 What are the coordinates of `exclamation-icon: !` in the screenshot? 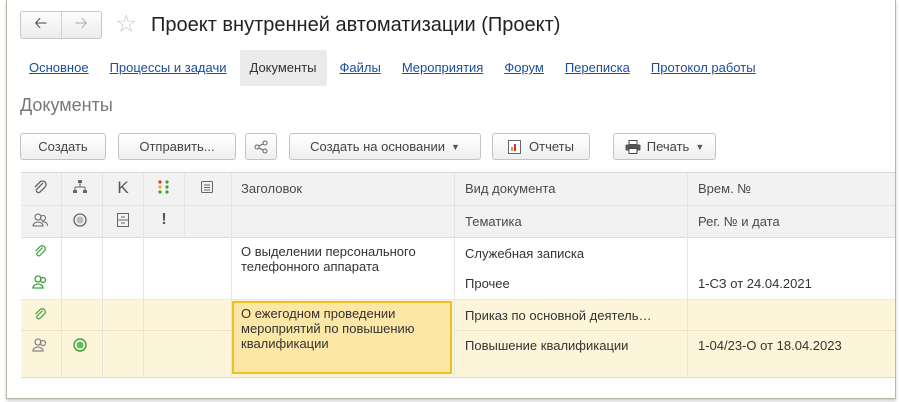 It's located at (164, 220).